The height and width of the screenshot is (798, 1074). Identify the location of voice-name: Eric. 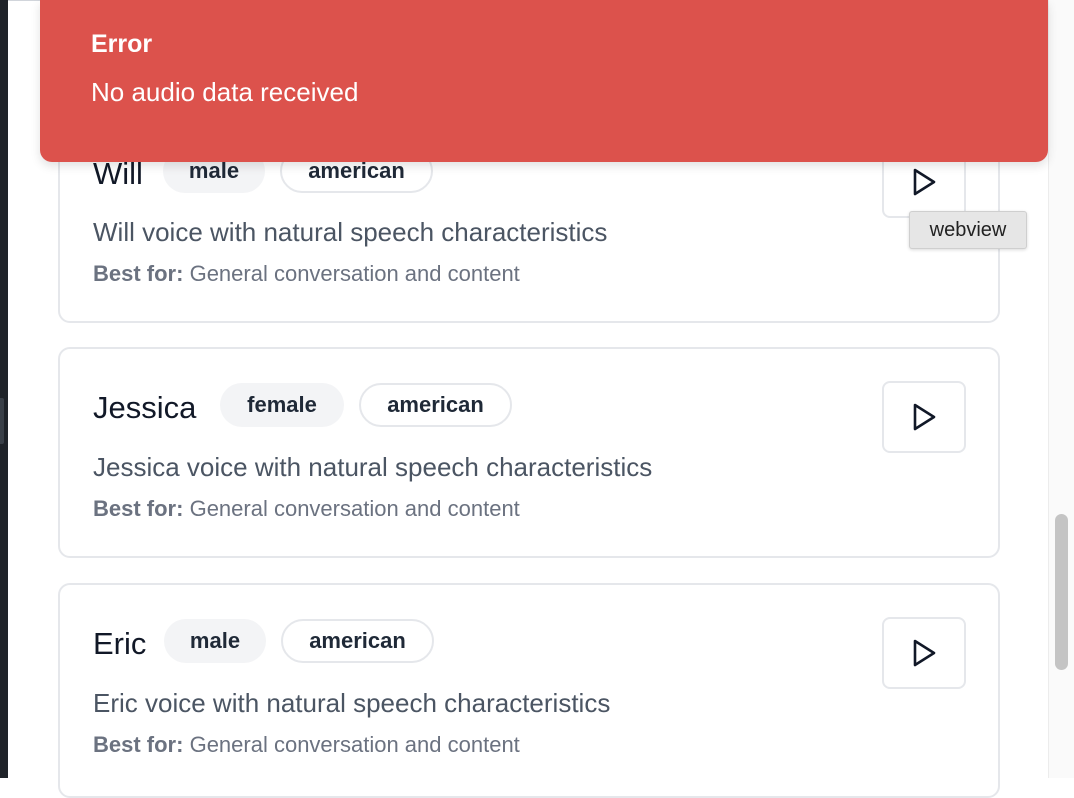
(120, 643).